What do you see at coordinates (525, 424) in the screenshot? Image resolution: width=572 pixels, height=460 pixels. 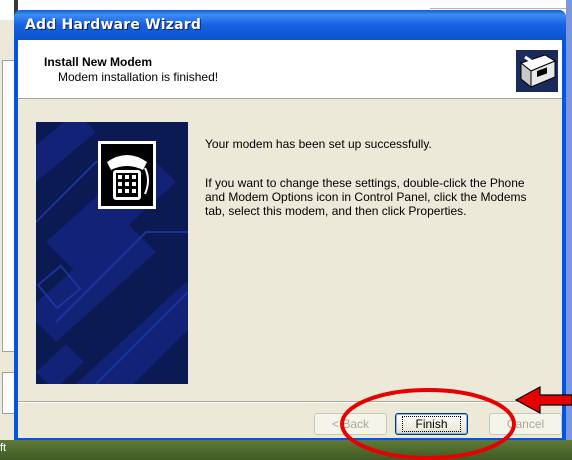 I see `cancel-button: Cancel` at bounding box center [525, 424].